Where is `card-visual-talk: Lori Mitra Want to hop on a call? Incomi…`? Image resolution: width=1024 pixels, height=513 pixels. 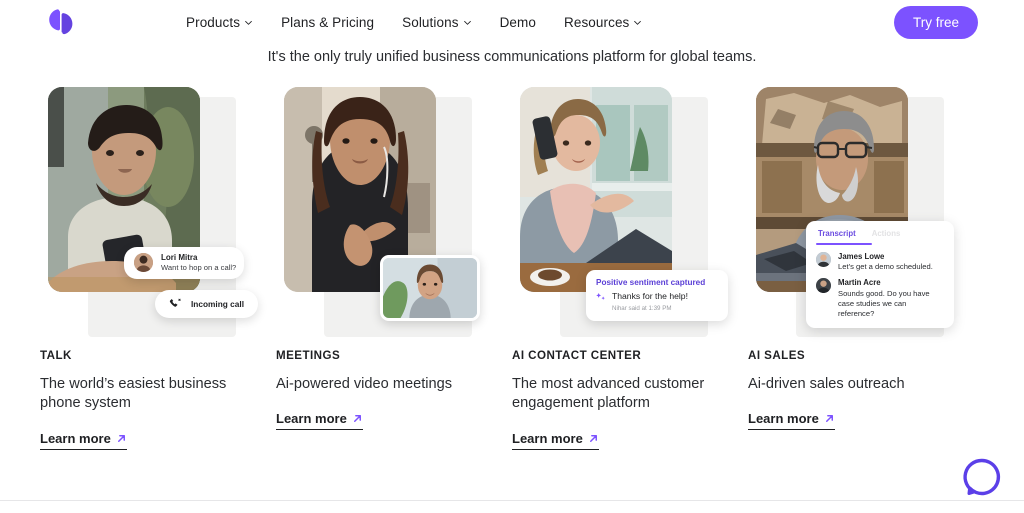
card-visual-talk: Lori Mitra Want to hop on a call? Incomi… is located at coordinates (158, 216).